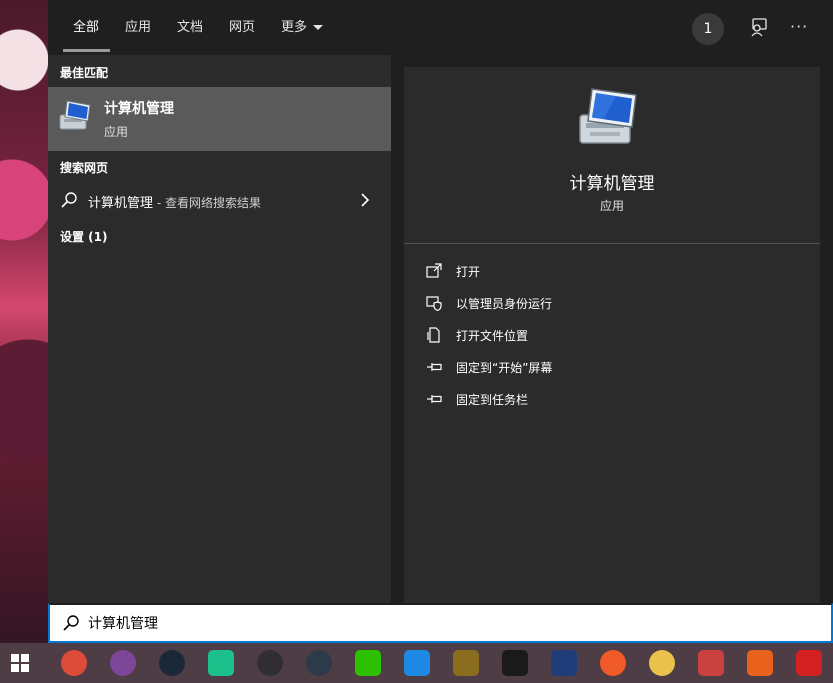 The image size is (833, 683). I want to click on web-search-item: 计算机管理 - 查看网络搜索结果, so click(219, 202).